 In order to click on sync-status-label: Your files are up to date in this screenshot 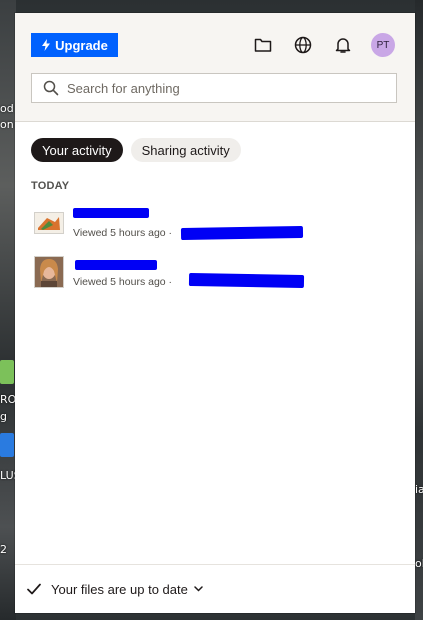, I will do `click(119, 589)`.